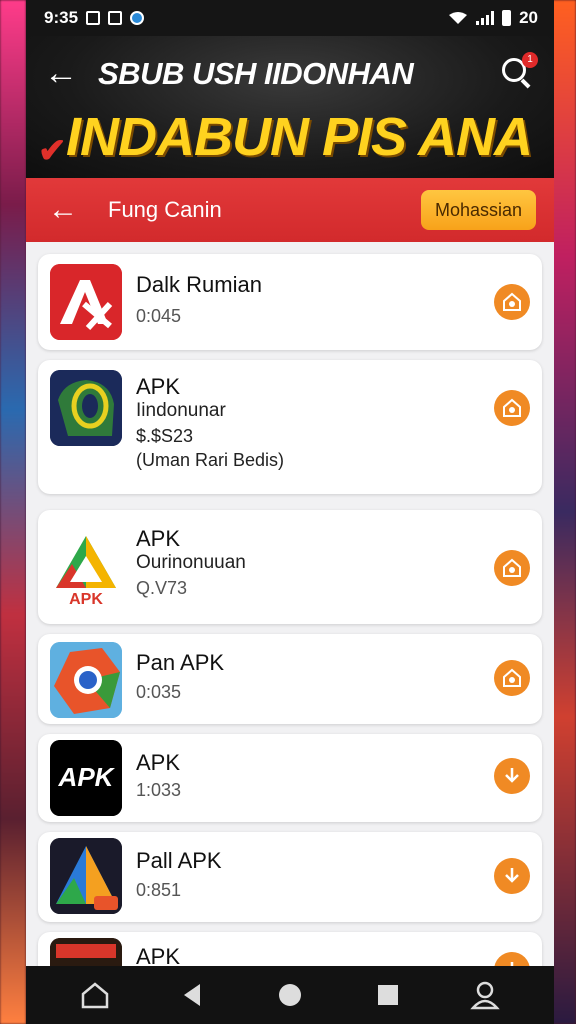  What do you see at coordinates (191, 562) in the screenshot?
I see `app-subtitle: Ourinonuuan` at bounding box center [191, 562].